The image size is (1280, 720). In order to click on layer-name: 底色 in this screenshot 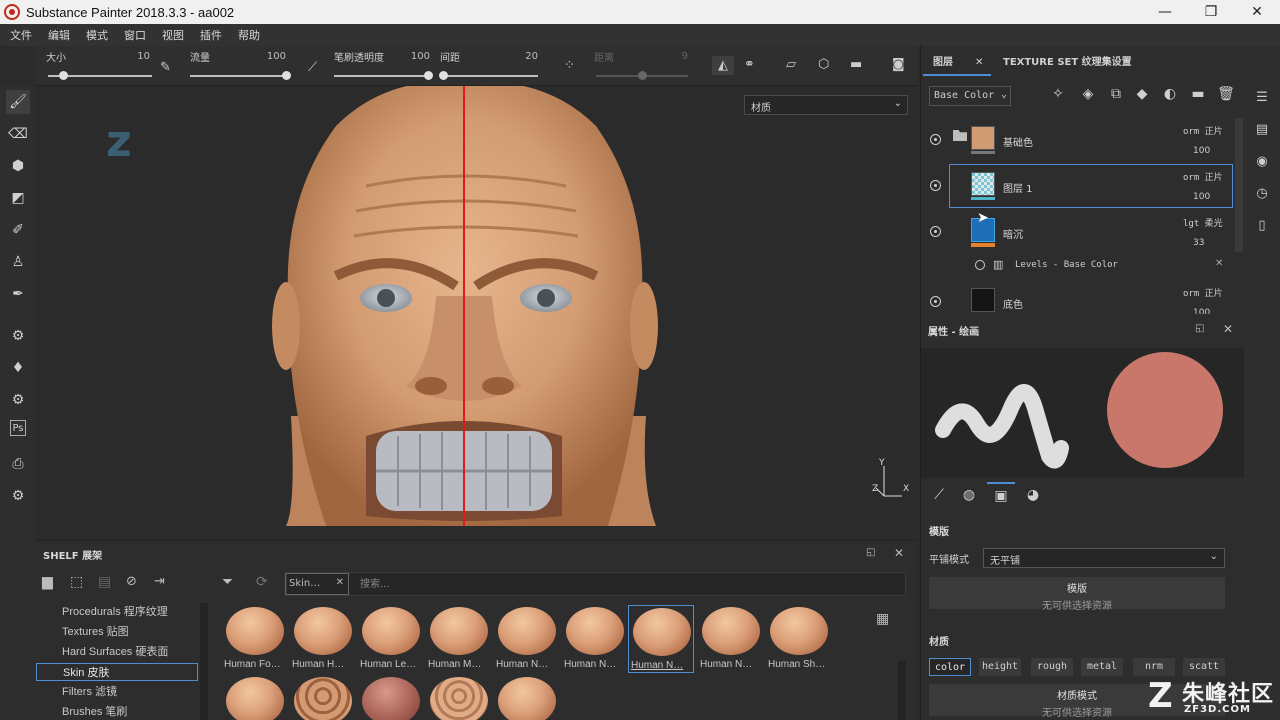, I will do `click(1013, 303)`.